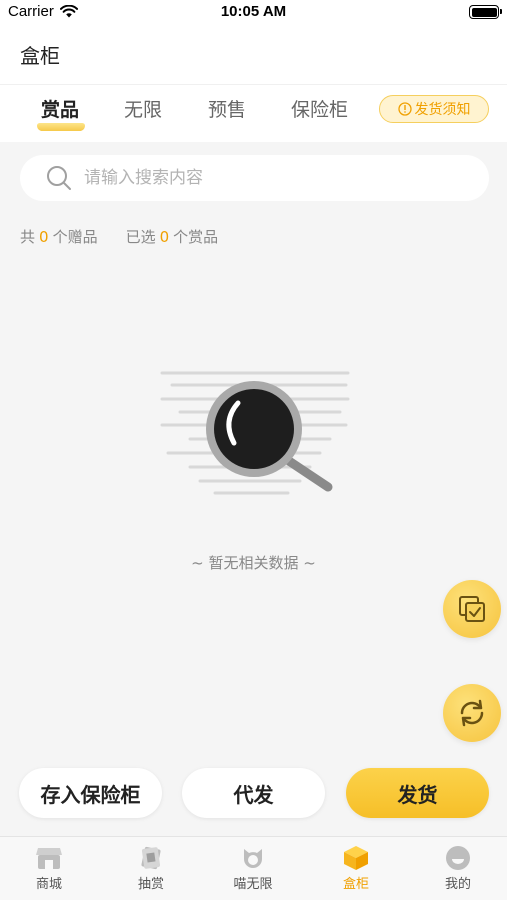 This screenshot has width=507, height=900. Describe the element at coordinates (196, 237) in the screenshot. I see `selected-count-suffix: 个赏品` at that location.